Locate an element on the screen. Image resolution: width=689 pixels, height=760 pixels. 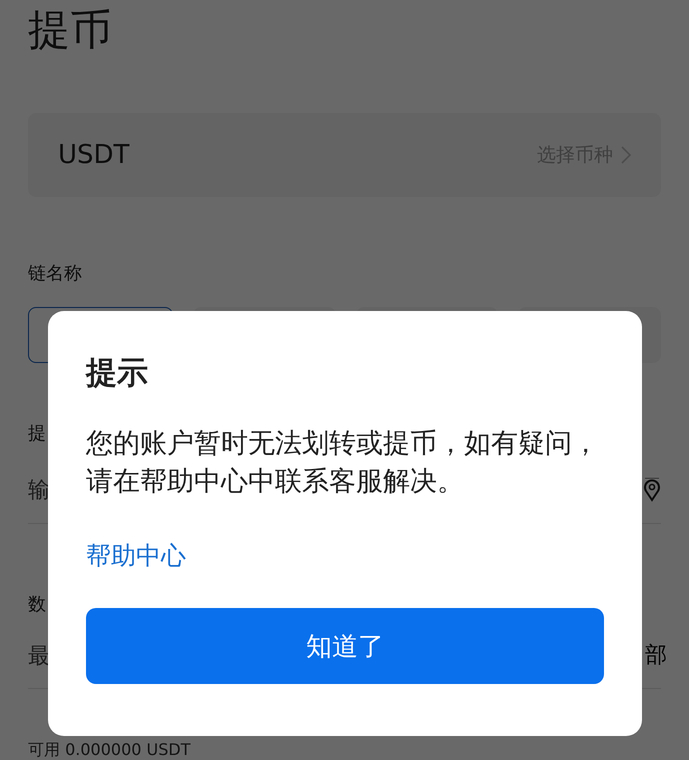
location-pin-icon is located at coordinates (652, 490).